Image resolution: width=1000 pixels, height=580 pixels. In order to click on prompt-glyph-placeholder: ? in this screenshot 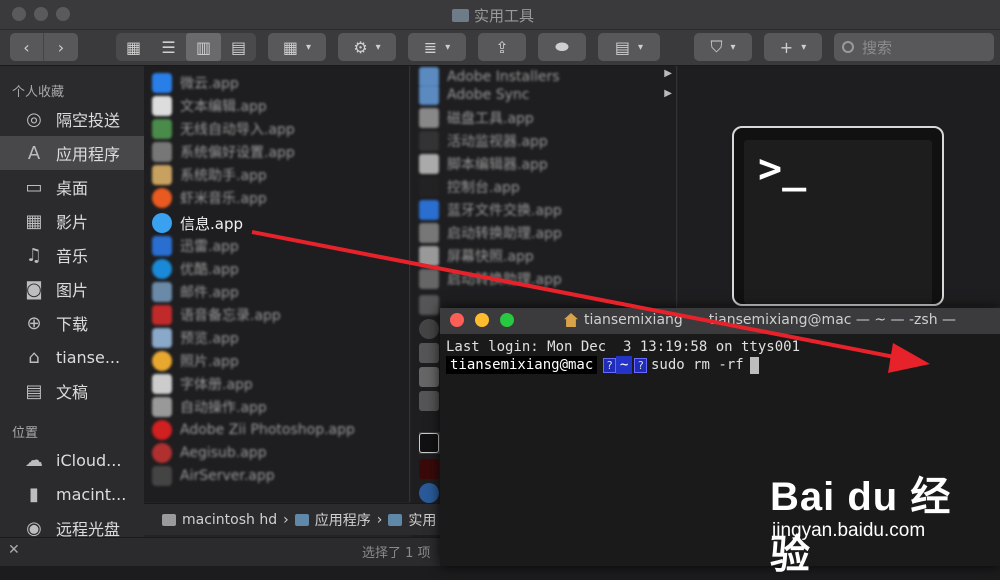, I will do `click(640, 365)`.